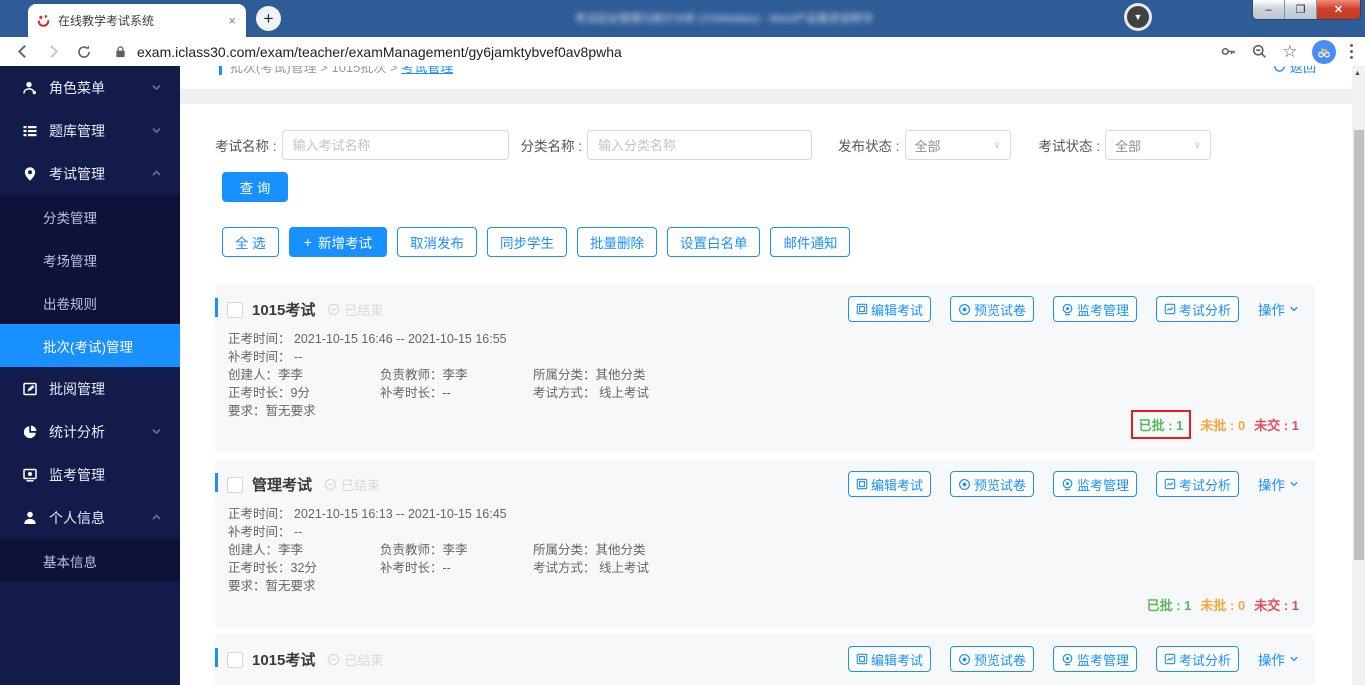 The image size is (1365, 685). What do you see at coordinates (700, 145) in the screenshot?
I see `category-name-input` at bounding box center [700, 145].